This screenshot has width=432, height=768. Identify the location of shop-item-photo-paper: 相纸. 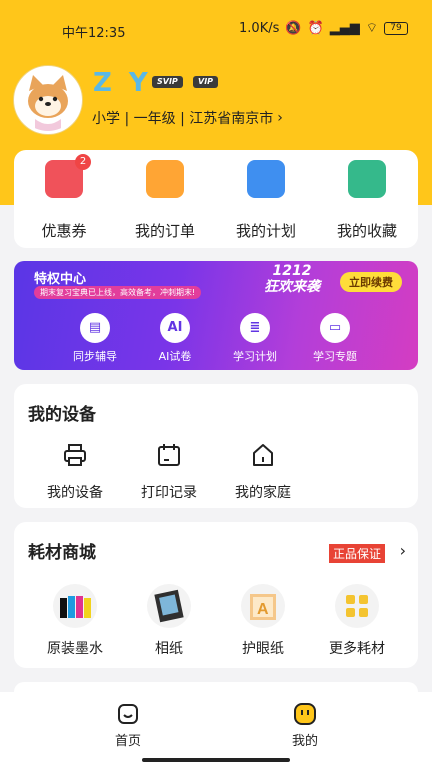
(169, 621).